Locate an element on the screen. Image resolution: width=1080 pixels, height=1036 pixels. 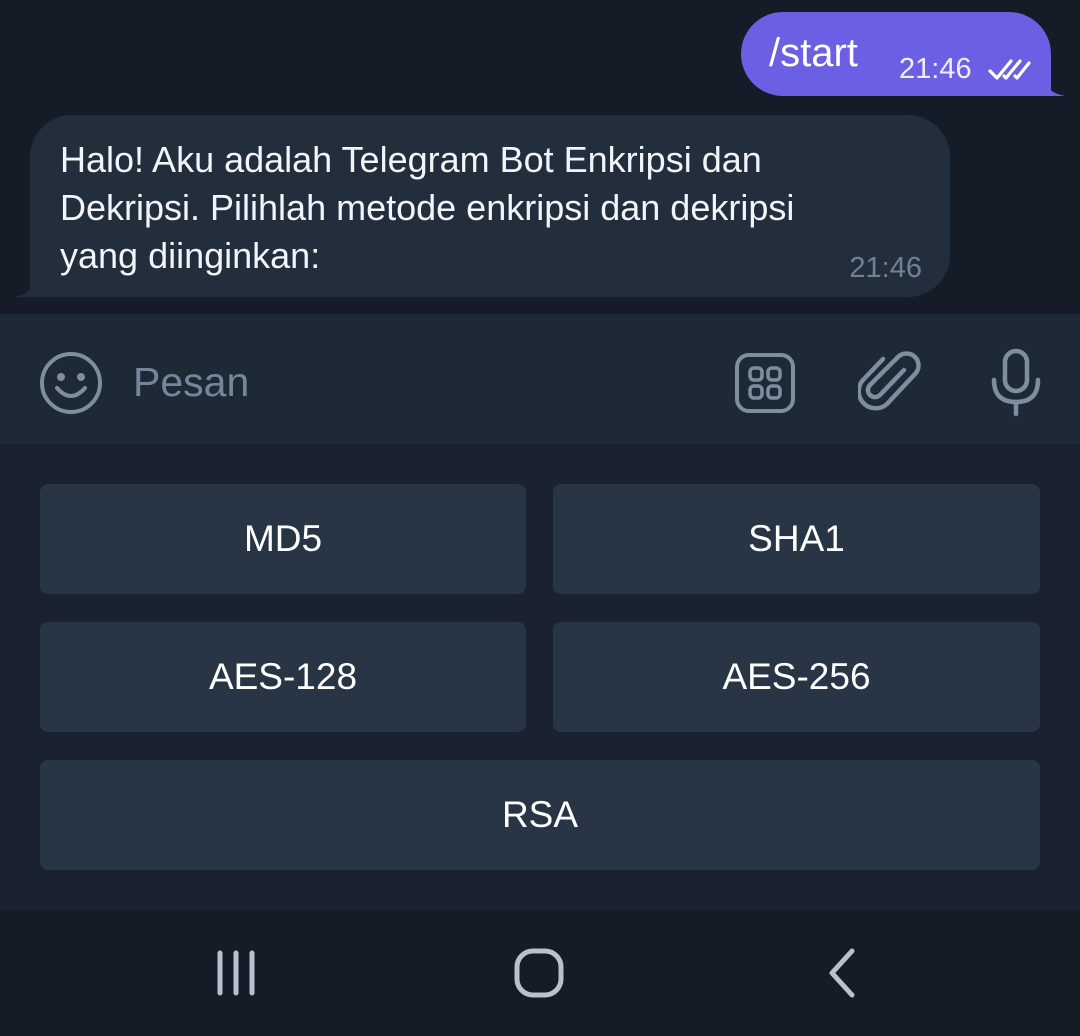
outgoing-message-text: /start is located at coordinates (813, 53).